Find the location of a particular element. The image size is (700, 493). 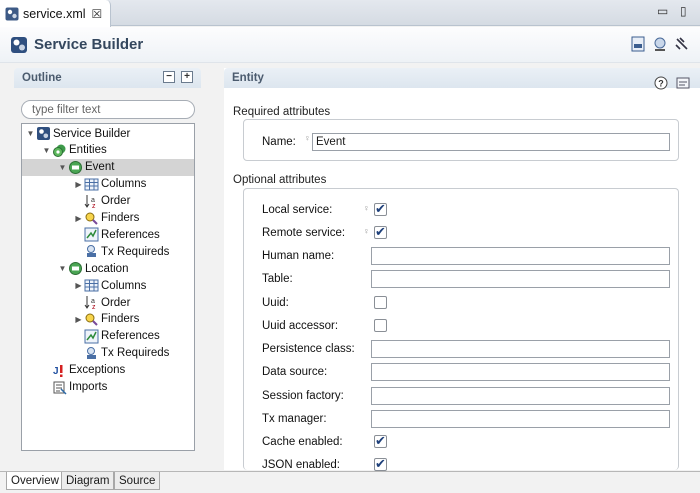

human-name-field is located at coordinates (520, 256).